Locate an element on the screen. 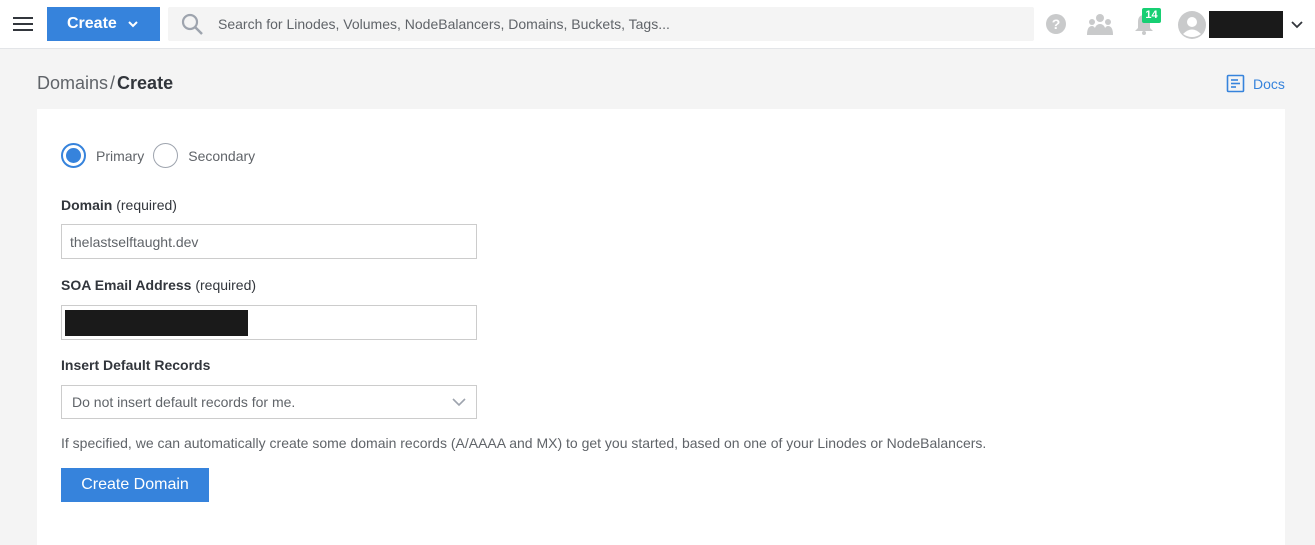 This screenshot has height=545, width=1315. soa-email-label-text: SOA Email Address is located at coordinates (126, 285).